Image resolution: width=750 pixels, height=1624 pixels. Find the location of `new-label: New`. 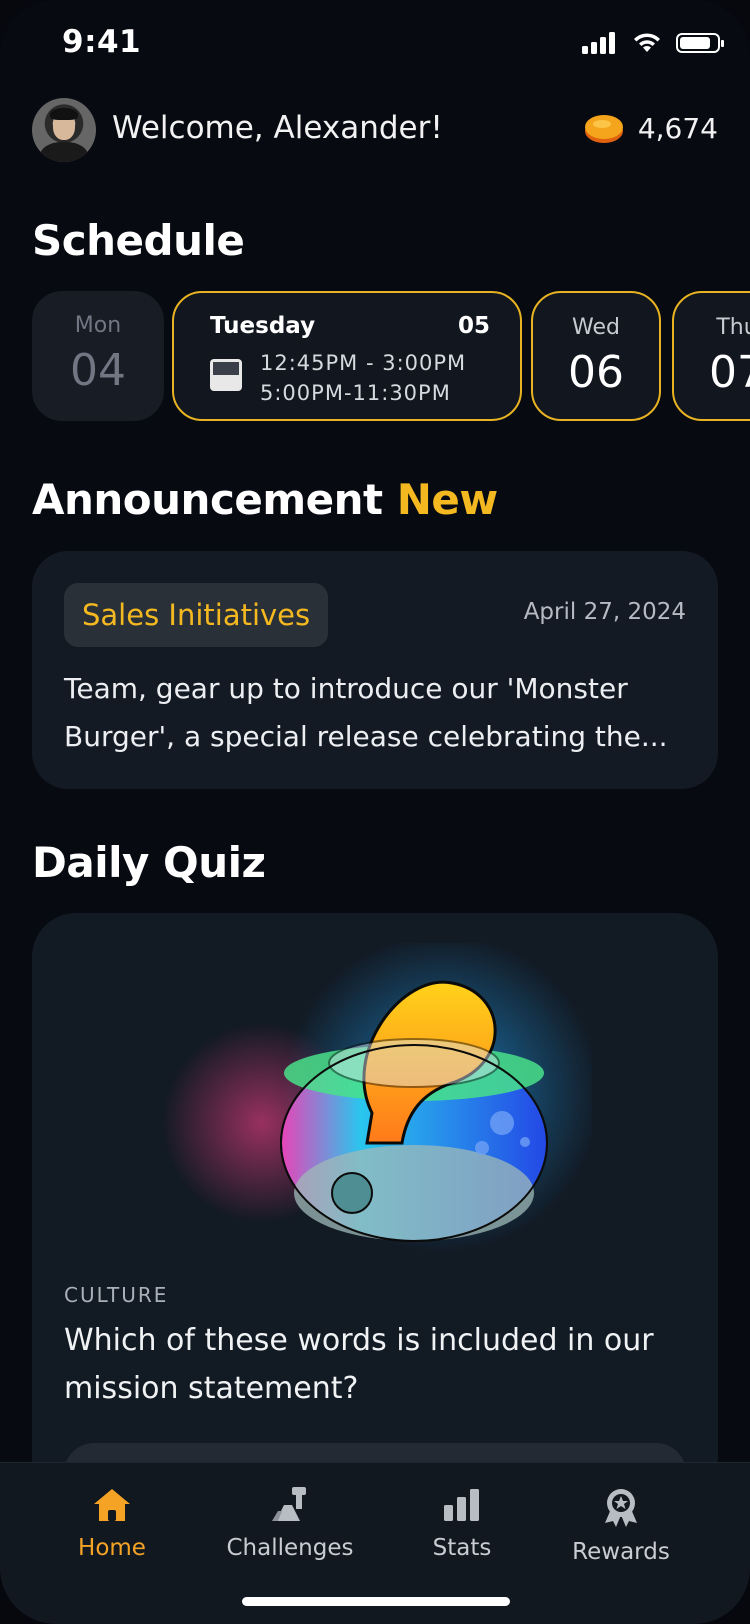

new-label: New is located at coordinates (447, 499).